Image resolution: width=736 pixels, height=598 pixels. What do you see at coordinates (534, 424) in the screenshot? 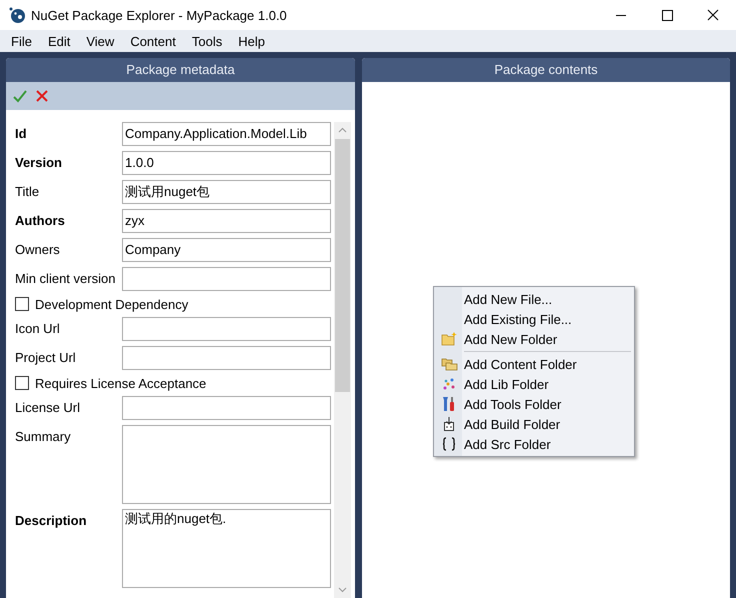
I see `context-menu-item: Add Build Folder` at bounding box center [534, 424].